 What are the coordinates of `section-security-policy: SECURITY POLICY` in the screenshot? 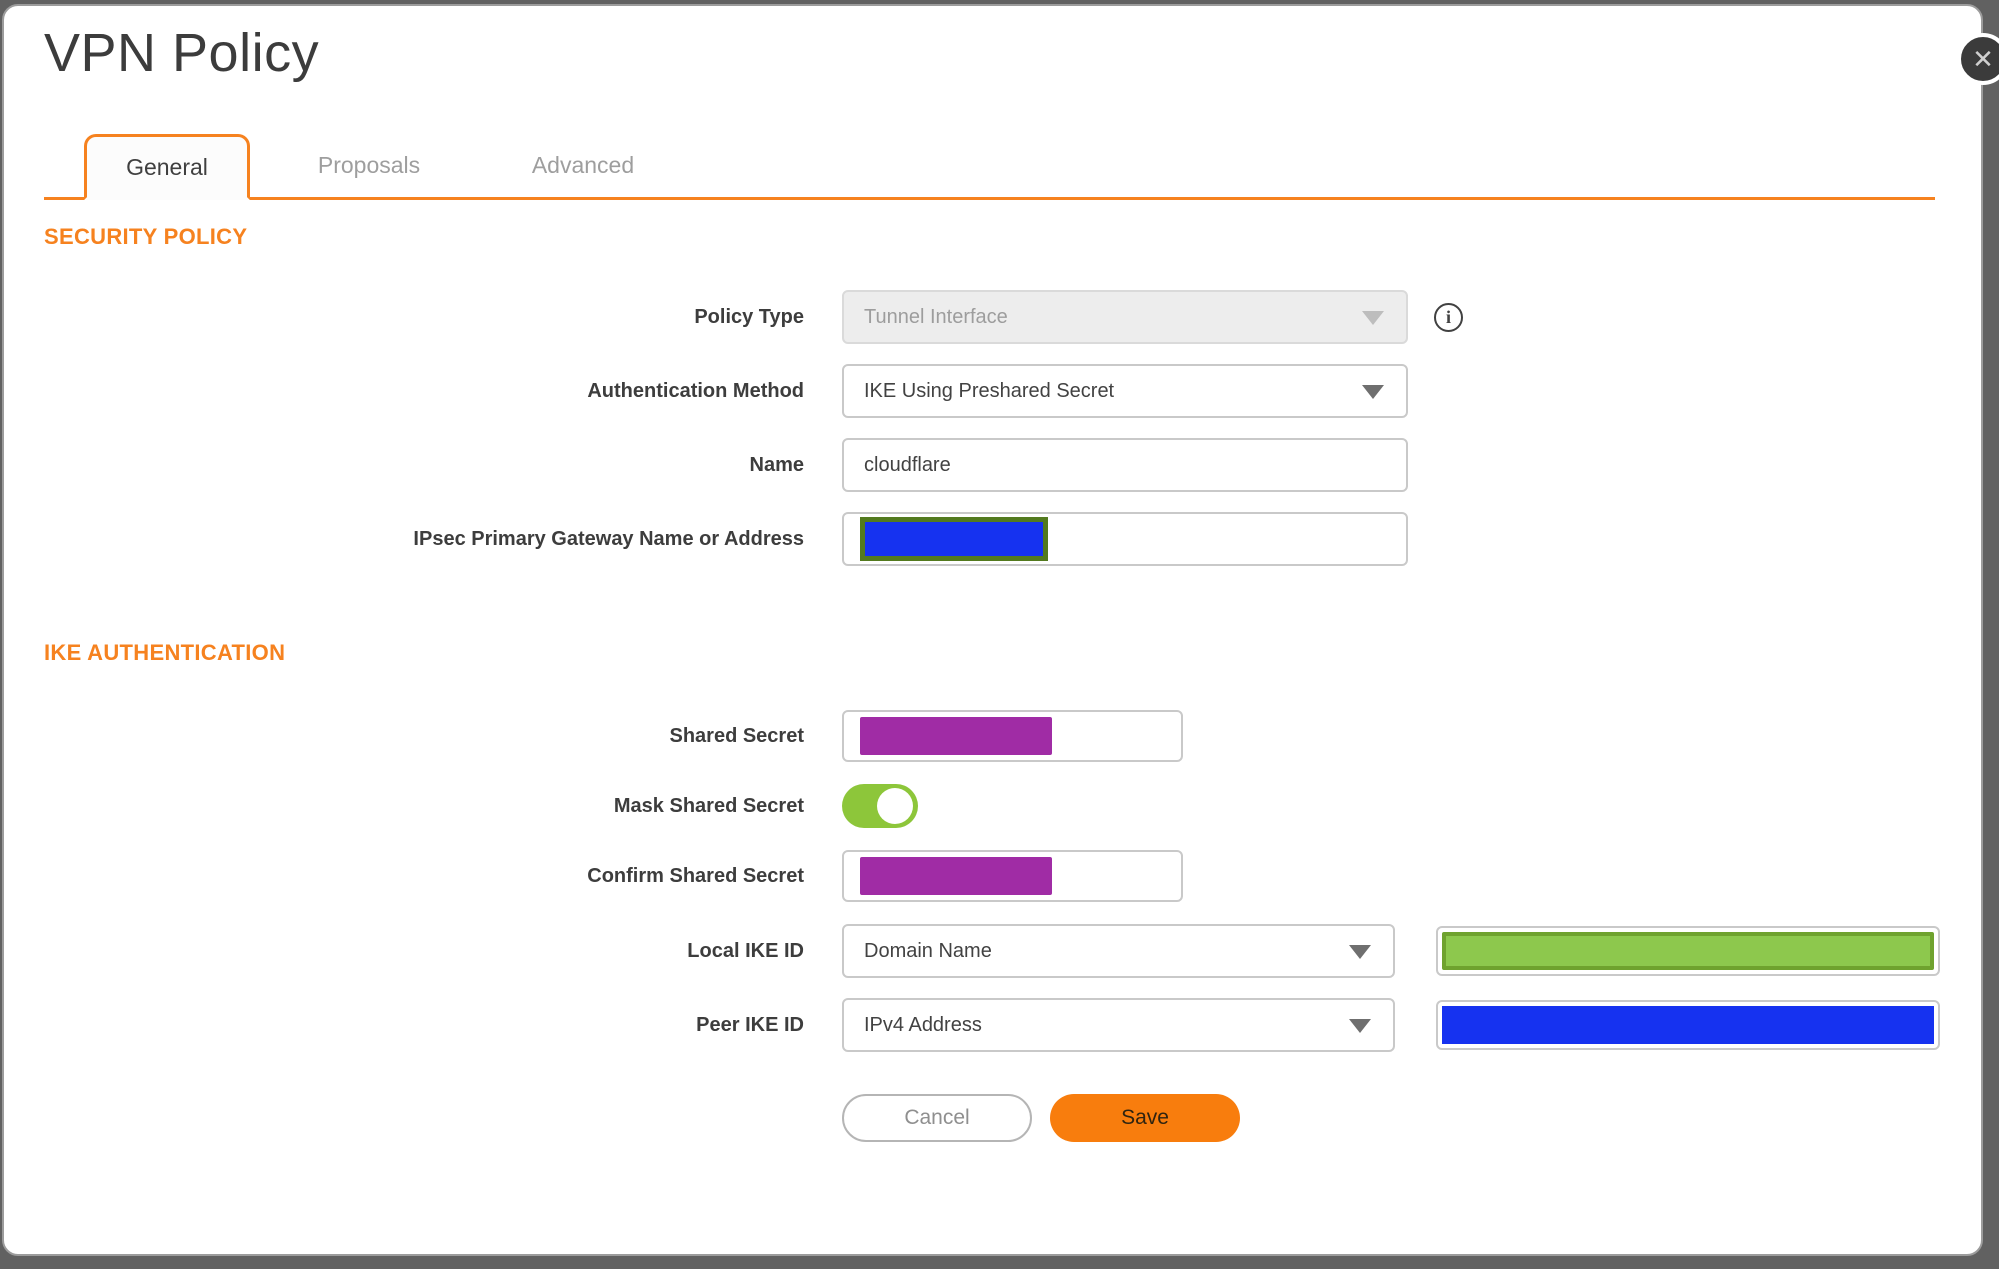 It's located at (146, 236).